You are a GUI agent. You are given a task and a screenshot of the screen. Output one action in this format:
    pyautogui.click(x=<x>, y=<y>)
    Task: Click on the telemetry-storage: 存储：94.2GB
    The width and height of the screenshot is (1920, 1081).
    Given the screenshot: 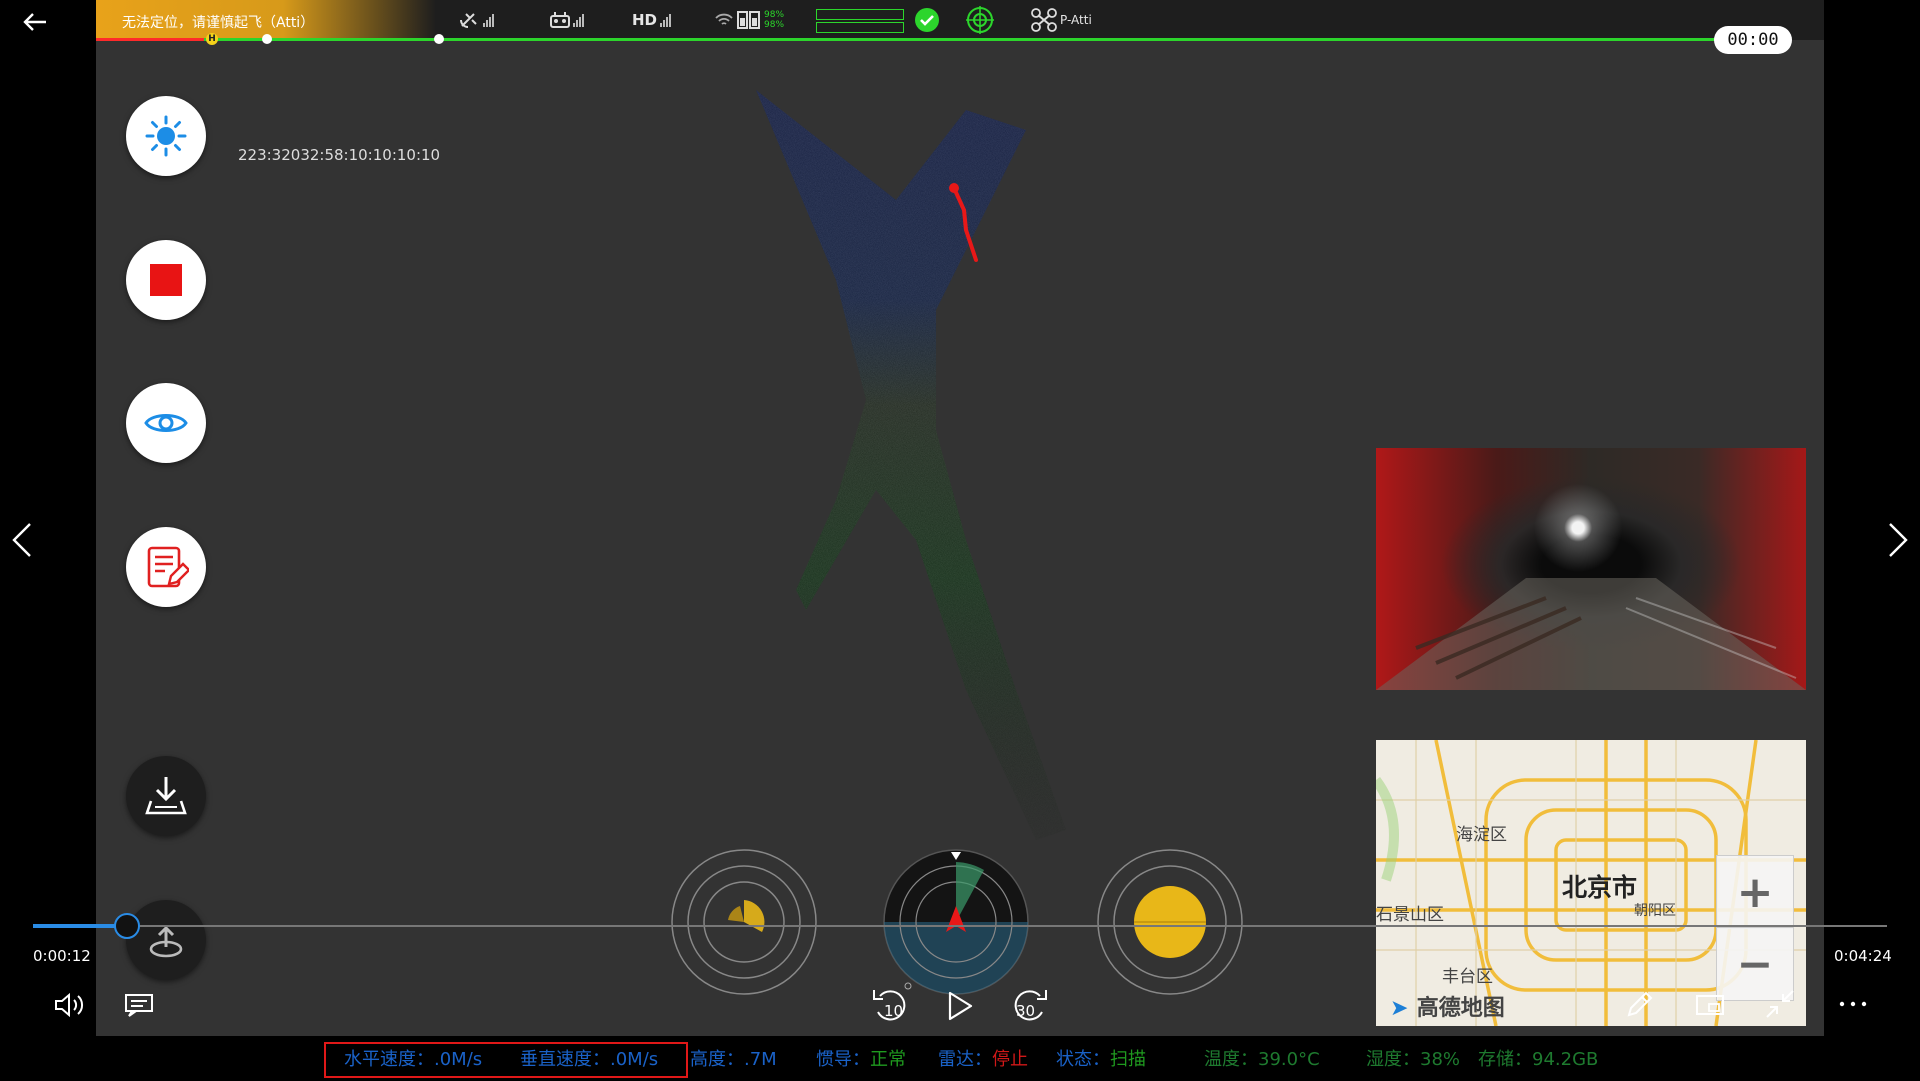 What is the action you would take?
    pyautogui.click(x=1538, y=1059)
    